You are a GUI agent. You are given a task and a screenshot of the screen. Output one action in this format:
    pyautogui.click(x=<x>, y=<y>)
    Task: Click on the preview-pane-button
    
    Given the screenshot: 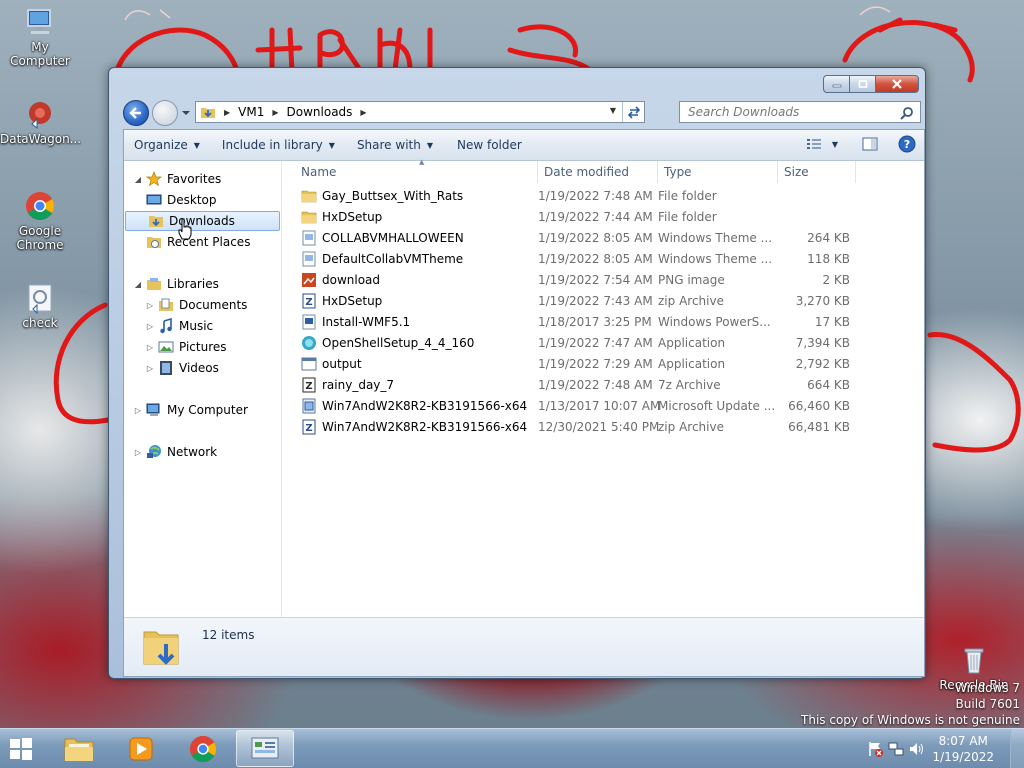 What is the action you would take?
    pyautogui.click(x=870, y=144)
    